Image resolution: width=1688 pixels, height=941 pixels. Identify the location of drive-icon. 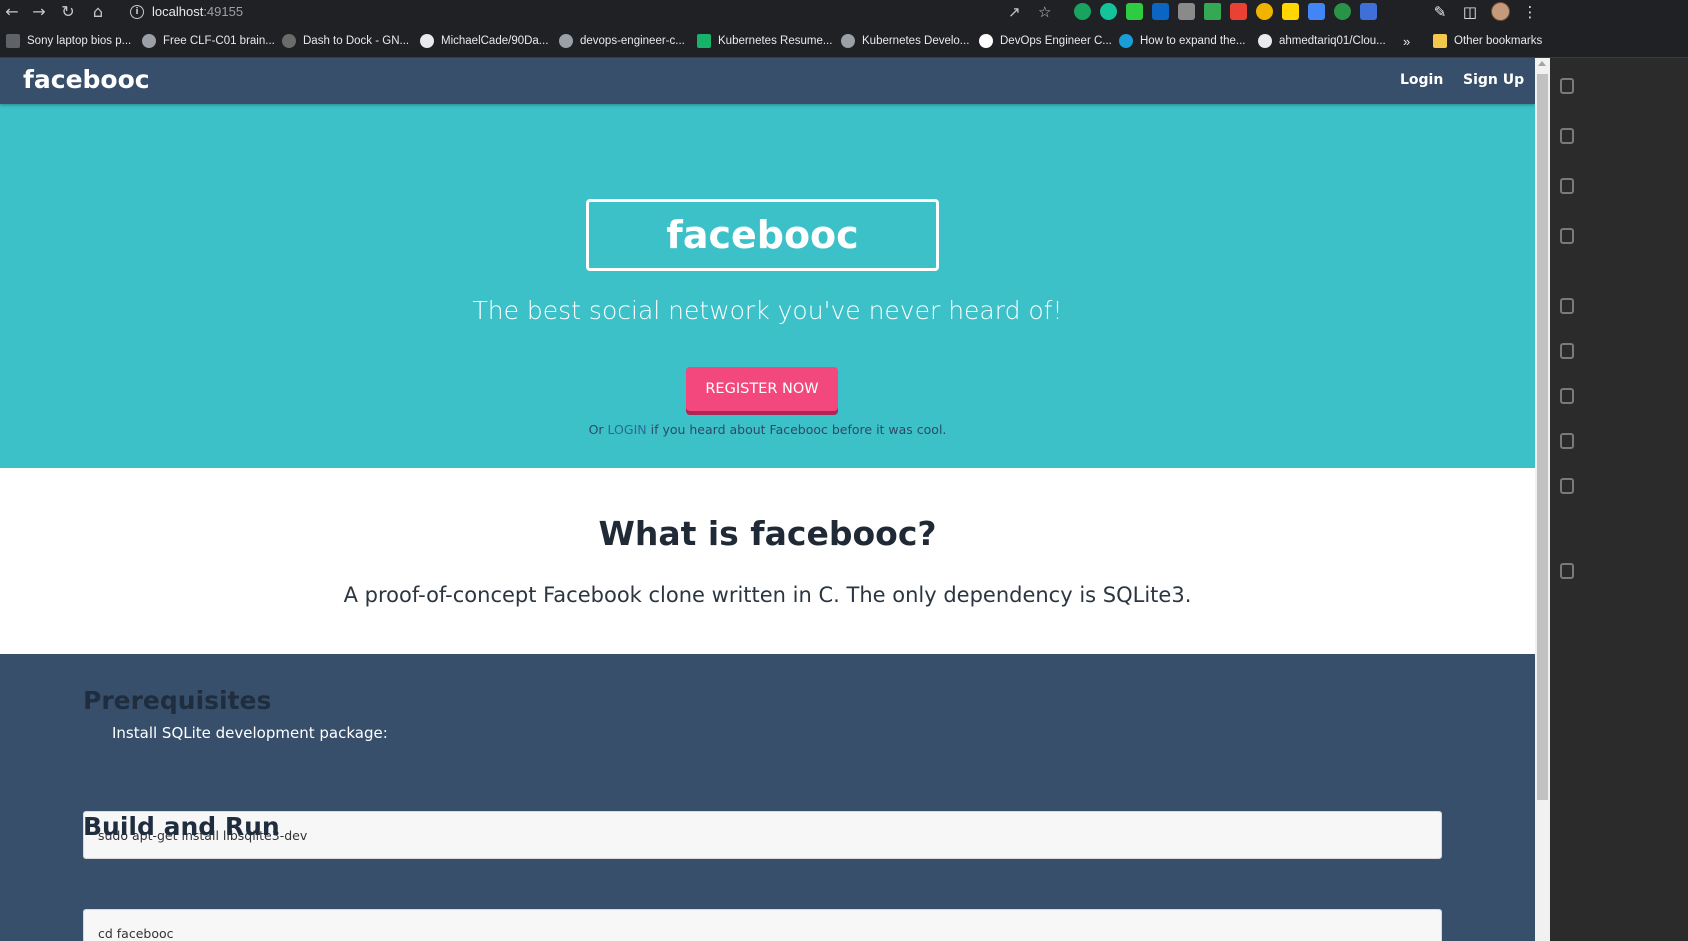
(1212, 11).